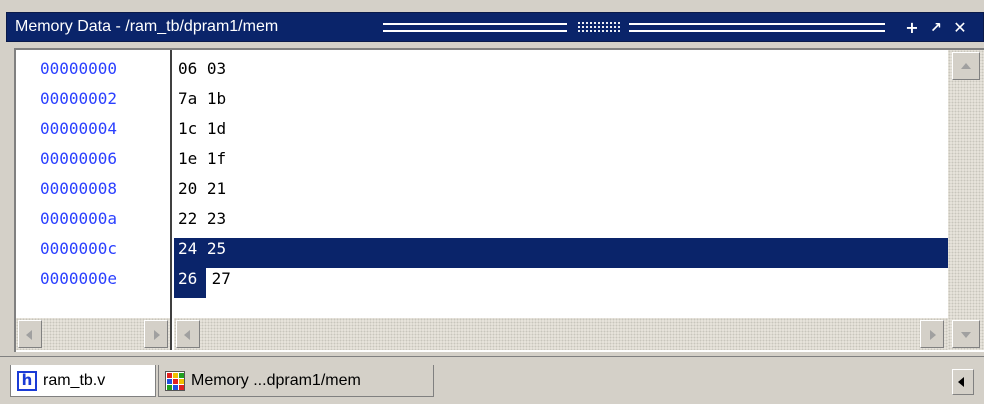  What do you see at coordinates (276, 380) in the screenshot?
I see `tab-label: Memory ...dpram1/mem` at bounding box center [276, 380].